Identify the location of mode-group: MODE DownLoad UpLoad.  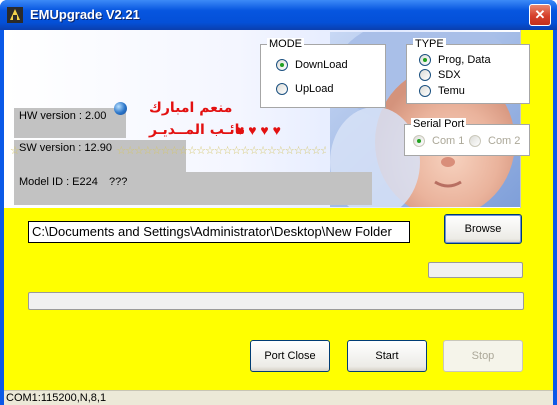
(323, 73).